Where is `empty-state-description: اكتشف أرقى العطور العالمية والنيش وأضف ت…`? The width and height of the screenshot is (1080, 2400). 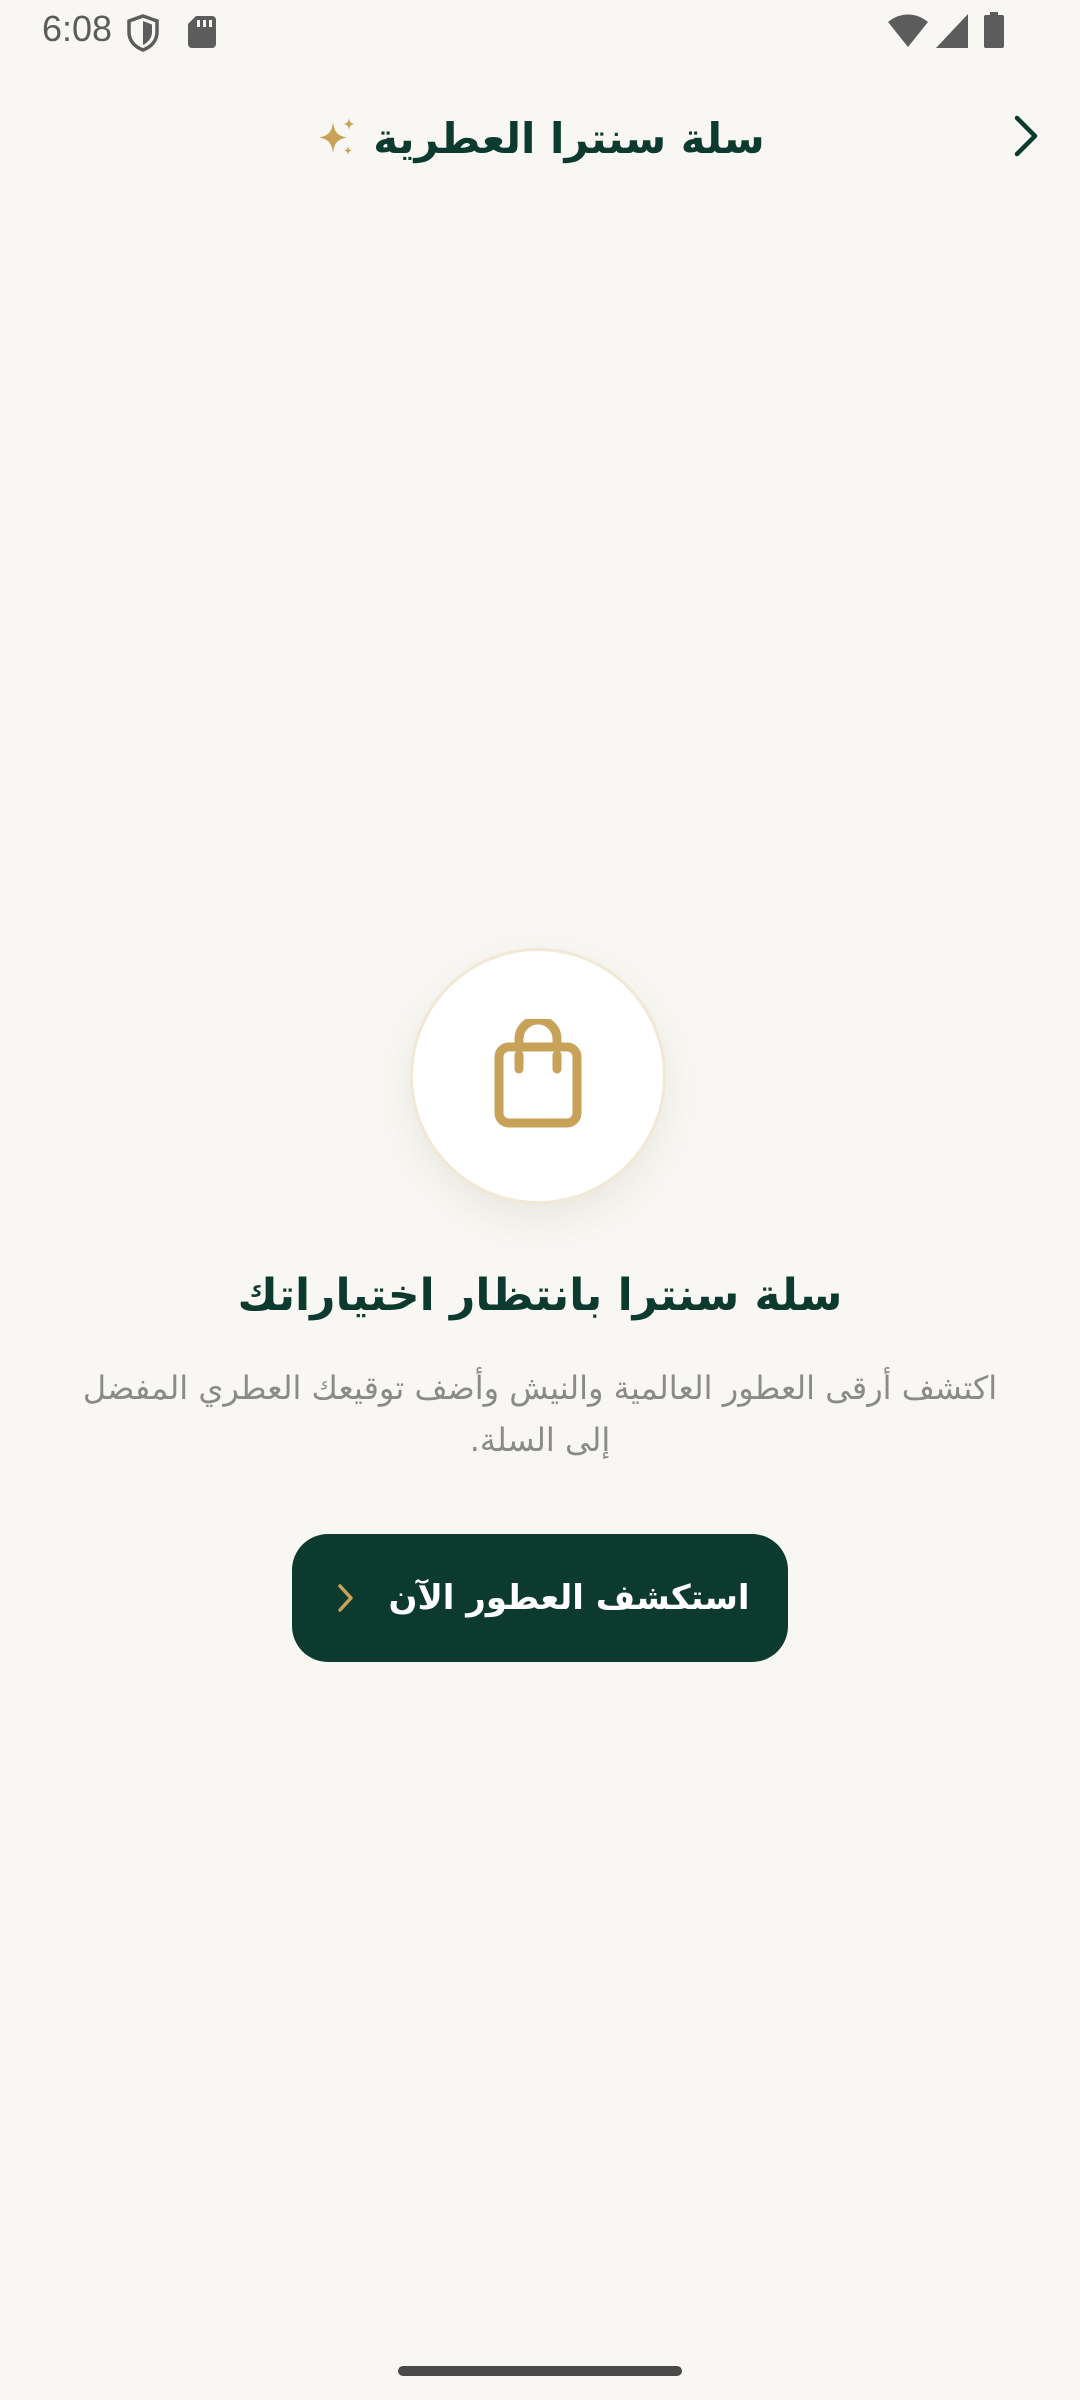 empty-state-description: اكتشف أرقى العطور العالمية والنيش وأضف ت… is located at coordinates (540, 1414).